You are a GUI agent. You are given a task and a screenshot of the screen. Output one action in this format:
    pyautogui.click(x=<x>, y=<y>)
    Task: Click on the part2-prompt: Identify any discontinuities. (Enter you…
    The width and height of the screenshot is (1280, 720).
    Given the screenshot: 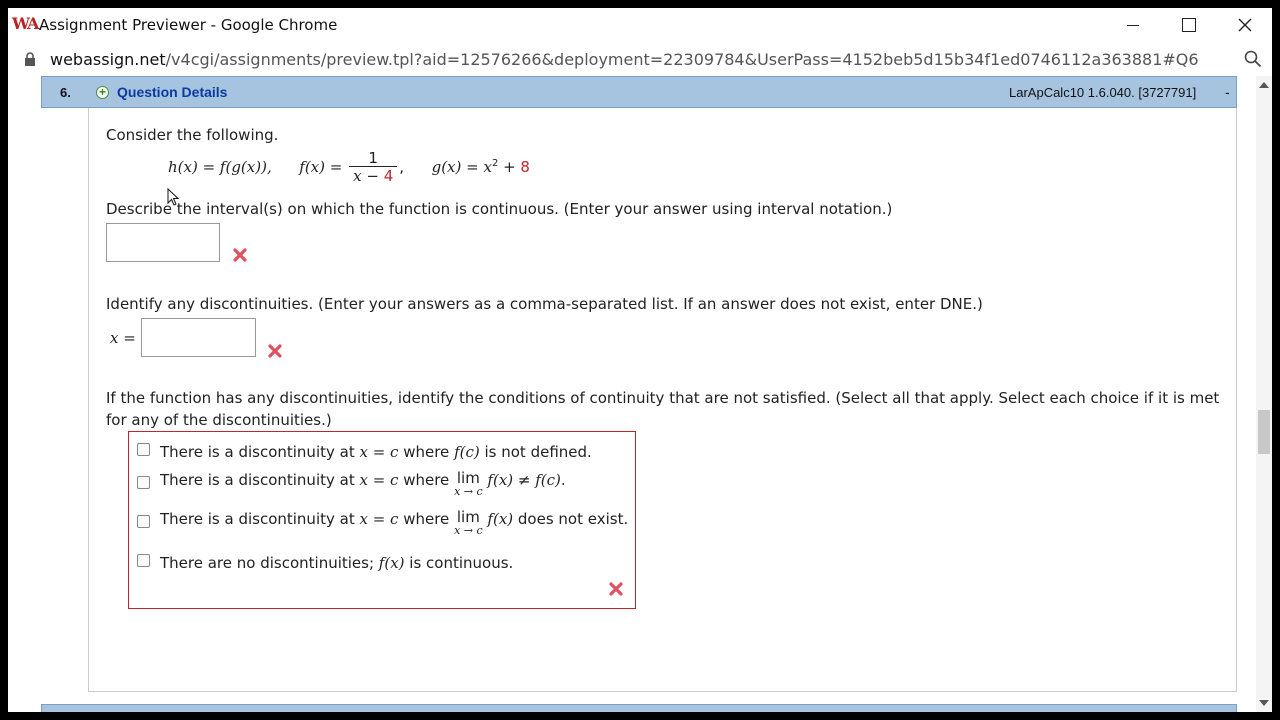 What is the action you would take?
    pyautogui.click(x=544, y=304)
    